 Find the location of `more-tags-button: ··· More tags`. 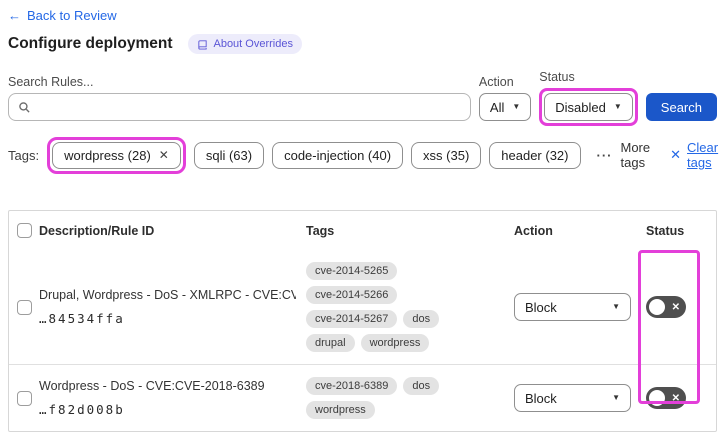

more-tags-button: ··· More tags is located at coordinates (624, 155).